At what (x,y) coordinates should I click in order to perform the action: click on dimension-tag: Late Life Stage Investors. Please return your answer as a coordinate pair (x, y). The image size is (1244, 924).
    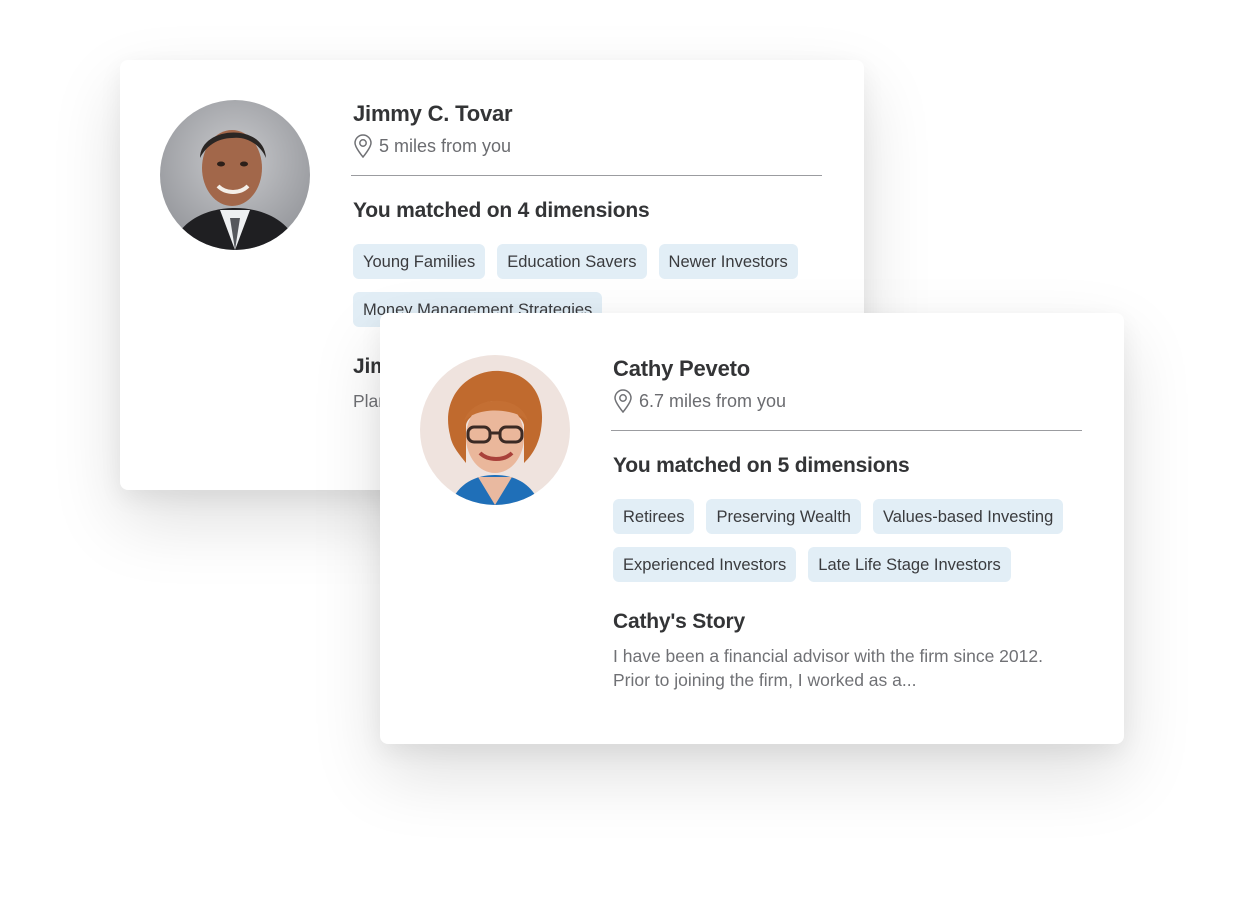
    Looking at the image, I should click on (909, 564).